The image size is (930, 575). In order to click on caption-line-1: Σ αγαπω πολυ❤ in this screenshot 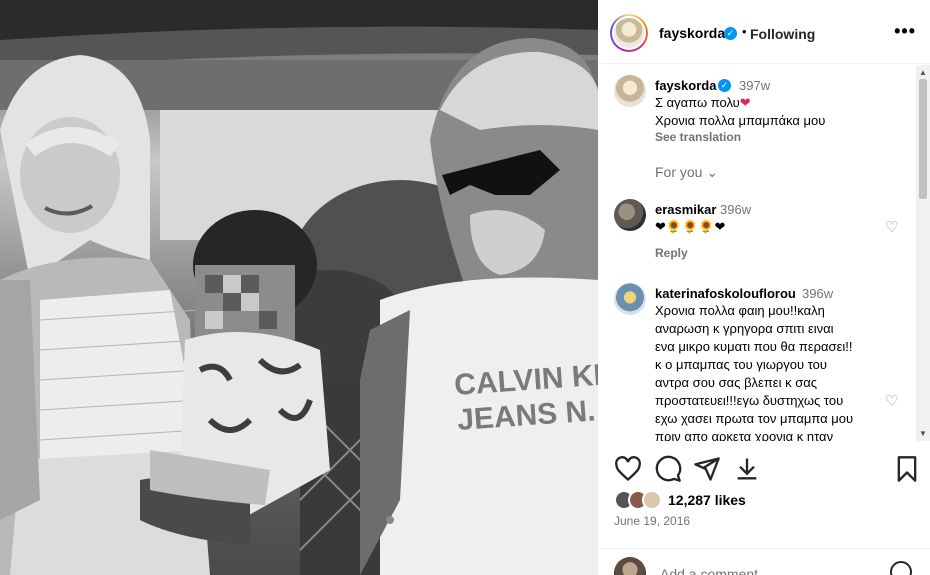, I will do `click(703, 103)`.